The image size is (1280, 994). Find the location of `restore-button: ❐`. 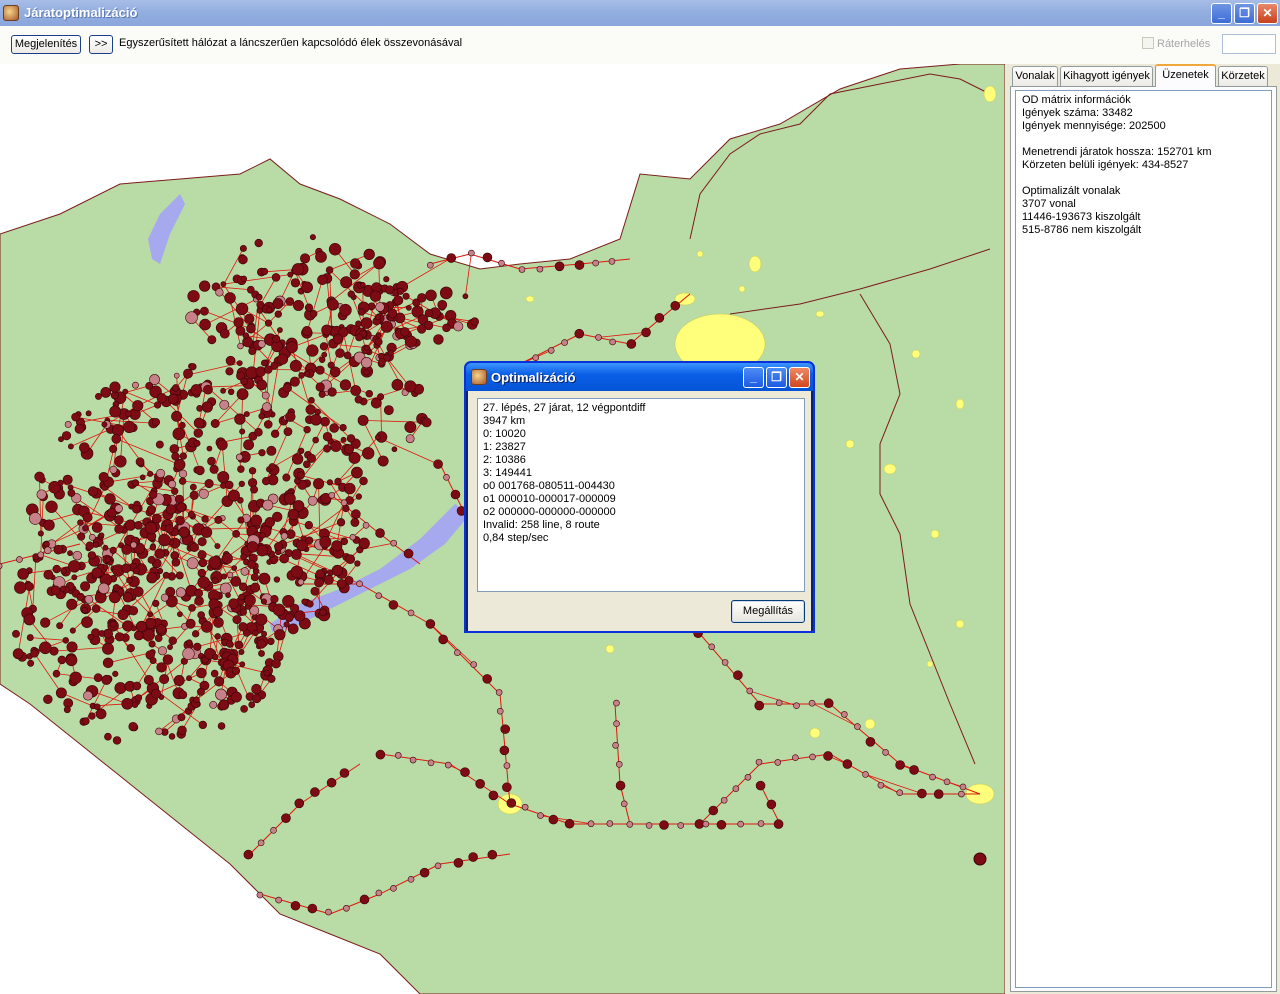

restore-button: ❐ is located at coordinates (1244, 13).